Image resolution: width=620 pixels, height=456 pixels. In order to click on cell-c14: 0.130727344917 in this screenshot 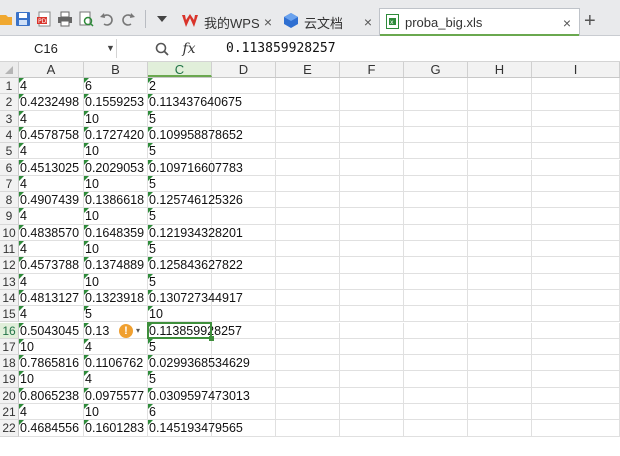, I will do `click(195, 298)`.